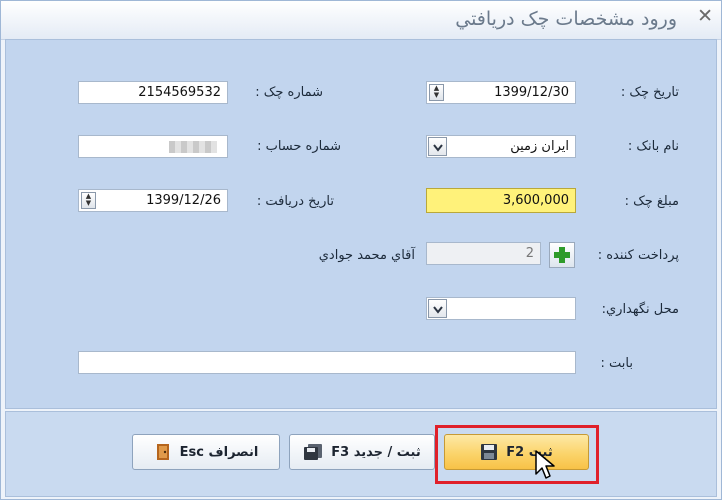  What do you see at coordinates (640, 309) in the screenshot?
I see `storage-location-label: محل نگهداري:` at bounding box center [640, 309].